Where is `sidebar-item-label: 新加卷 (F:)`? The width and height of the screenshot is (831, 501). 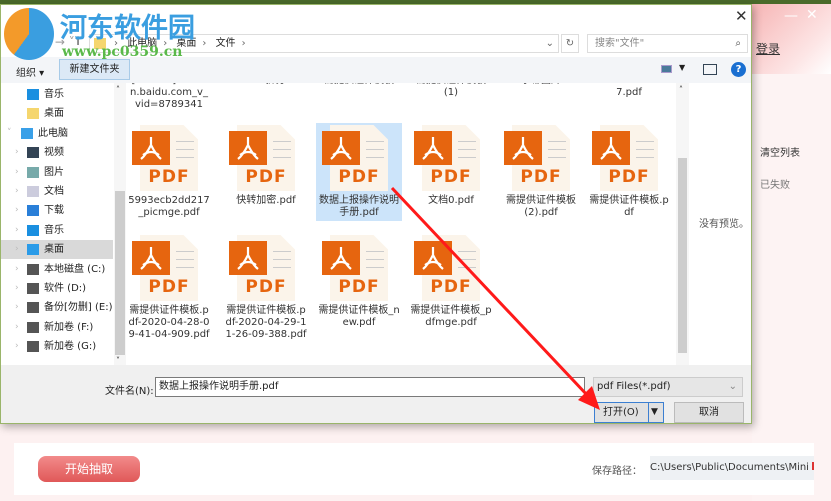 sidebar-item-label: 新加卷 (F:) is located at coordinates (69, 327).